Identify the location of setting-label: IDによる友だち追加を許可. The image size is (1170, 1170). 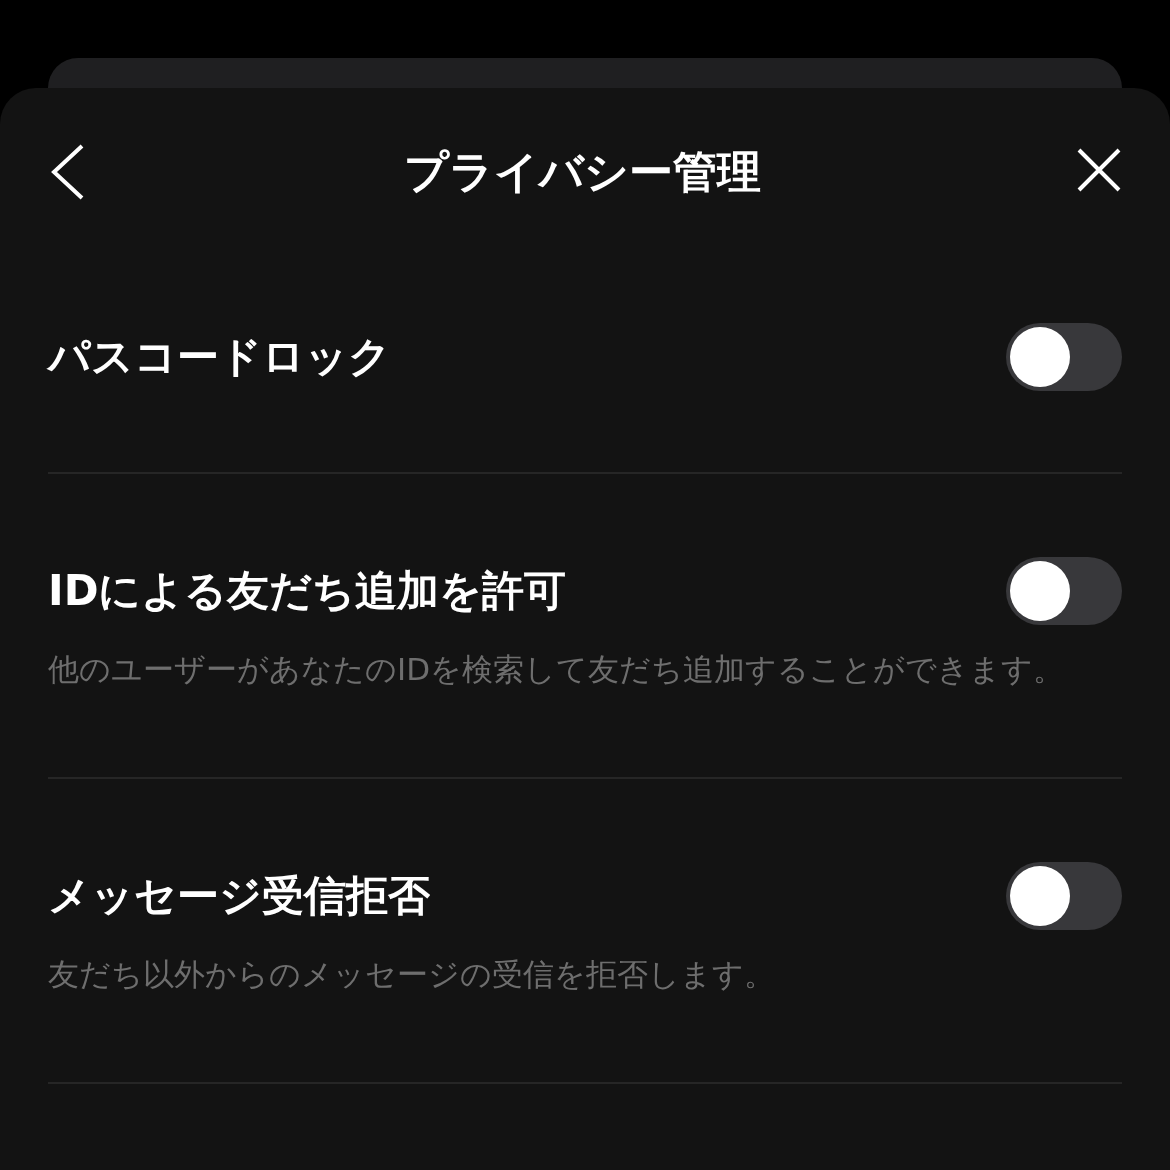
(307, 591).